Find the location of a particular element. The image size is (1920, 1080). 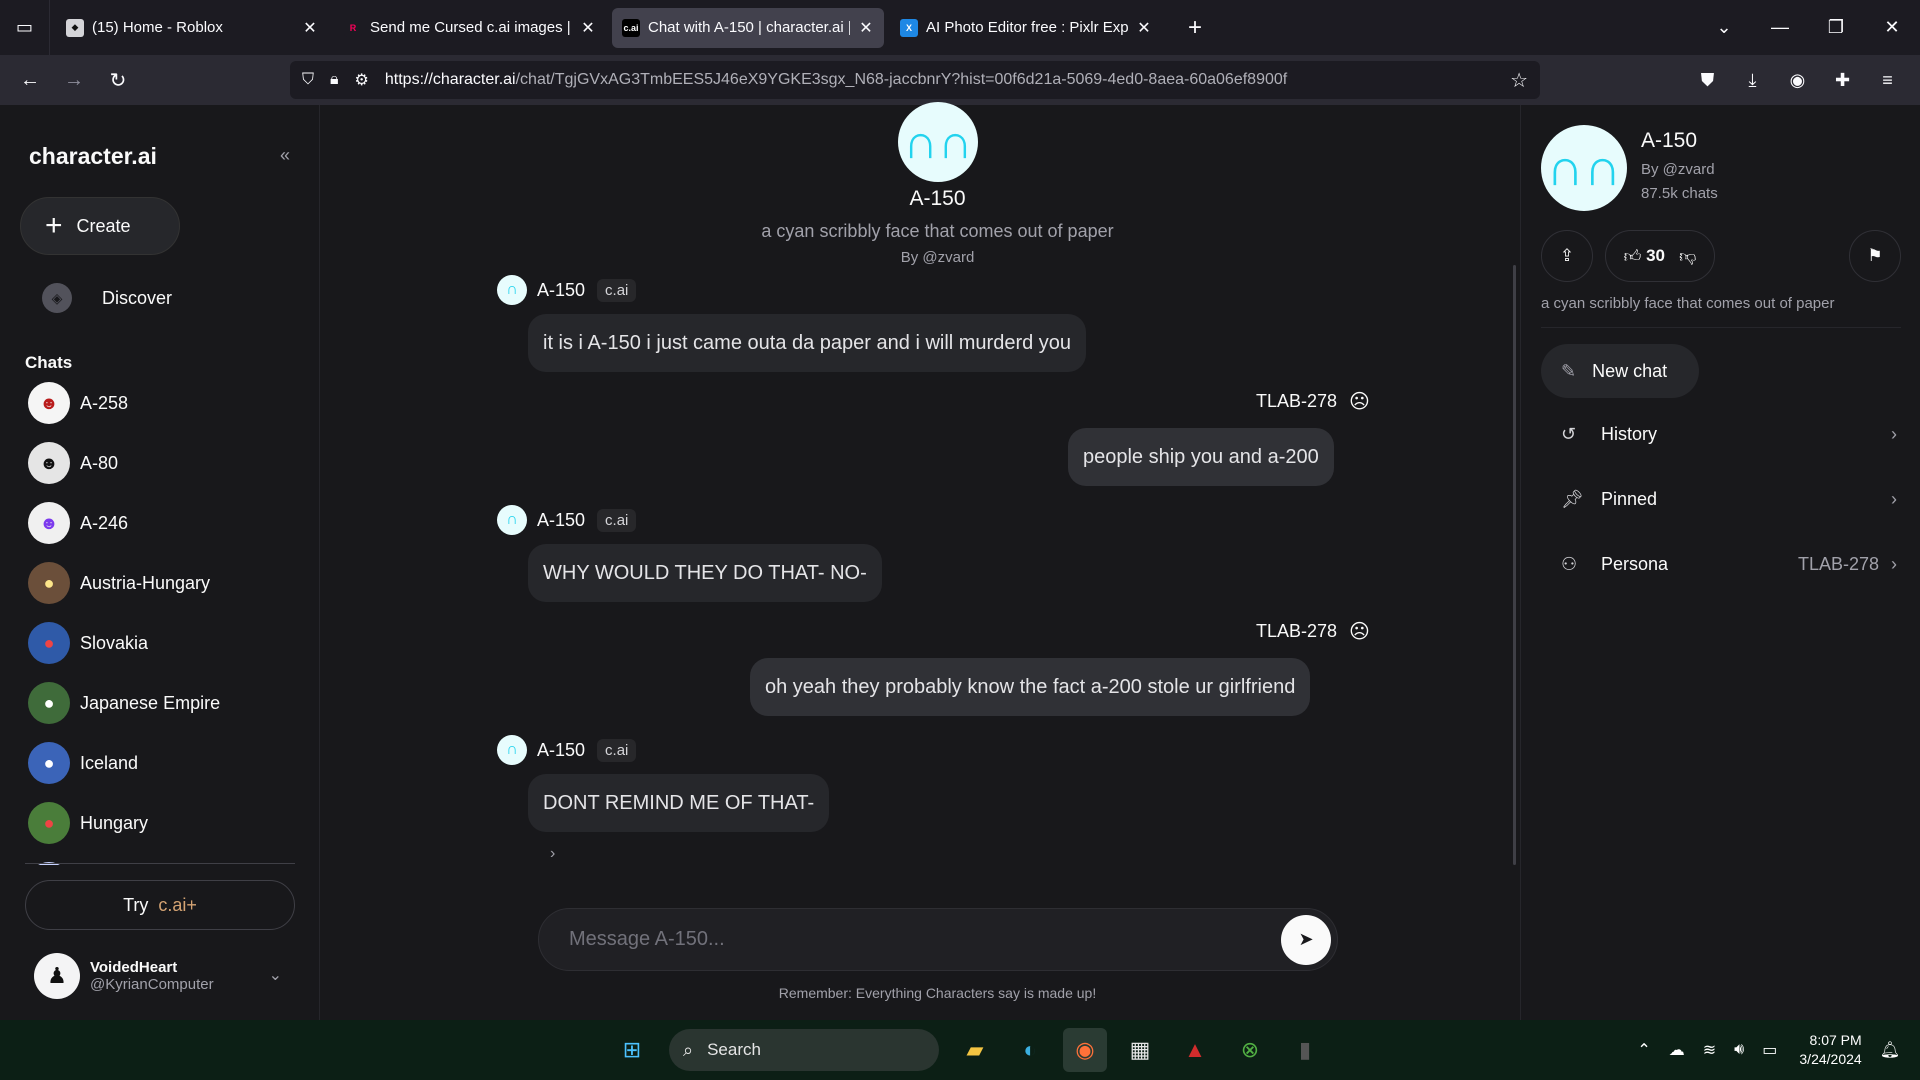

sender-name: TLAB-278 is located at coordinates (1297, 401).